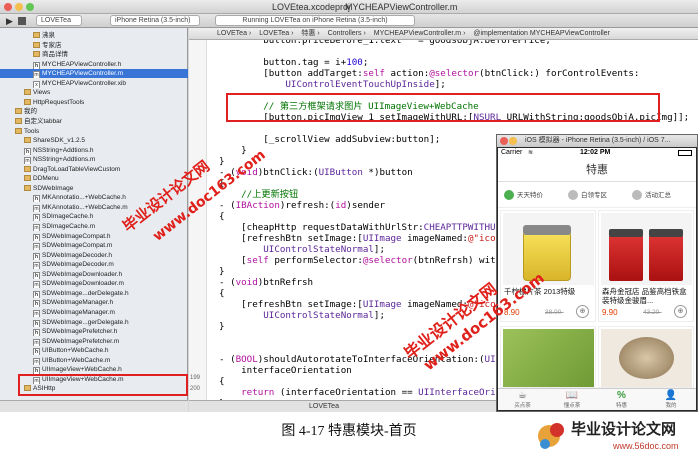 Image resolution: width=698 pixels, height=463 pixels. I want to click on minimize-button, so click(19, 7).